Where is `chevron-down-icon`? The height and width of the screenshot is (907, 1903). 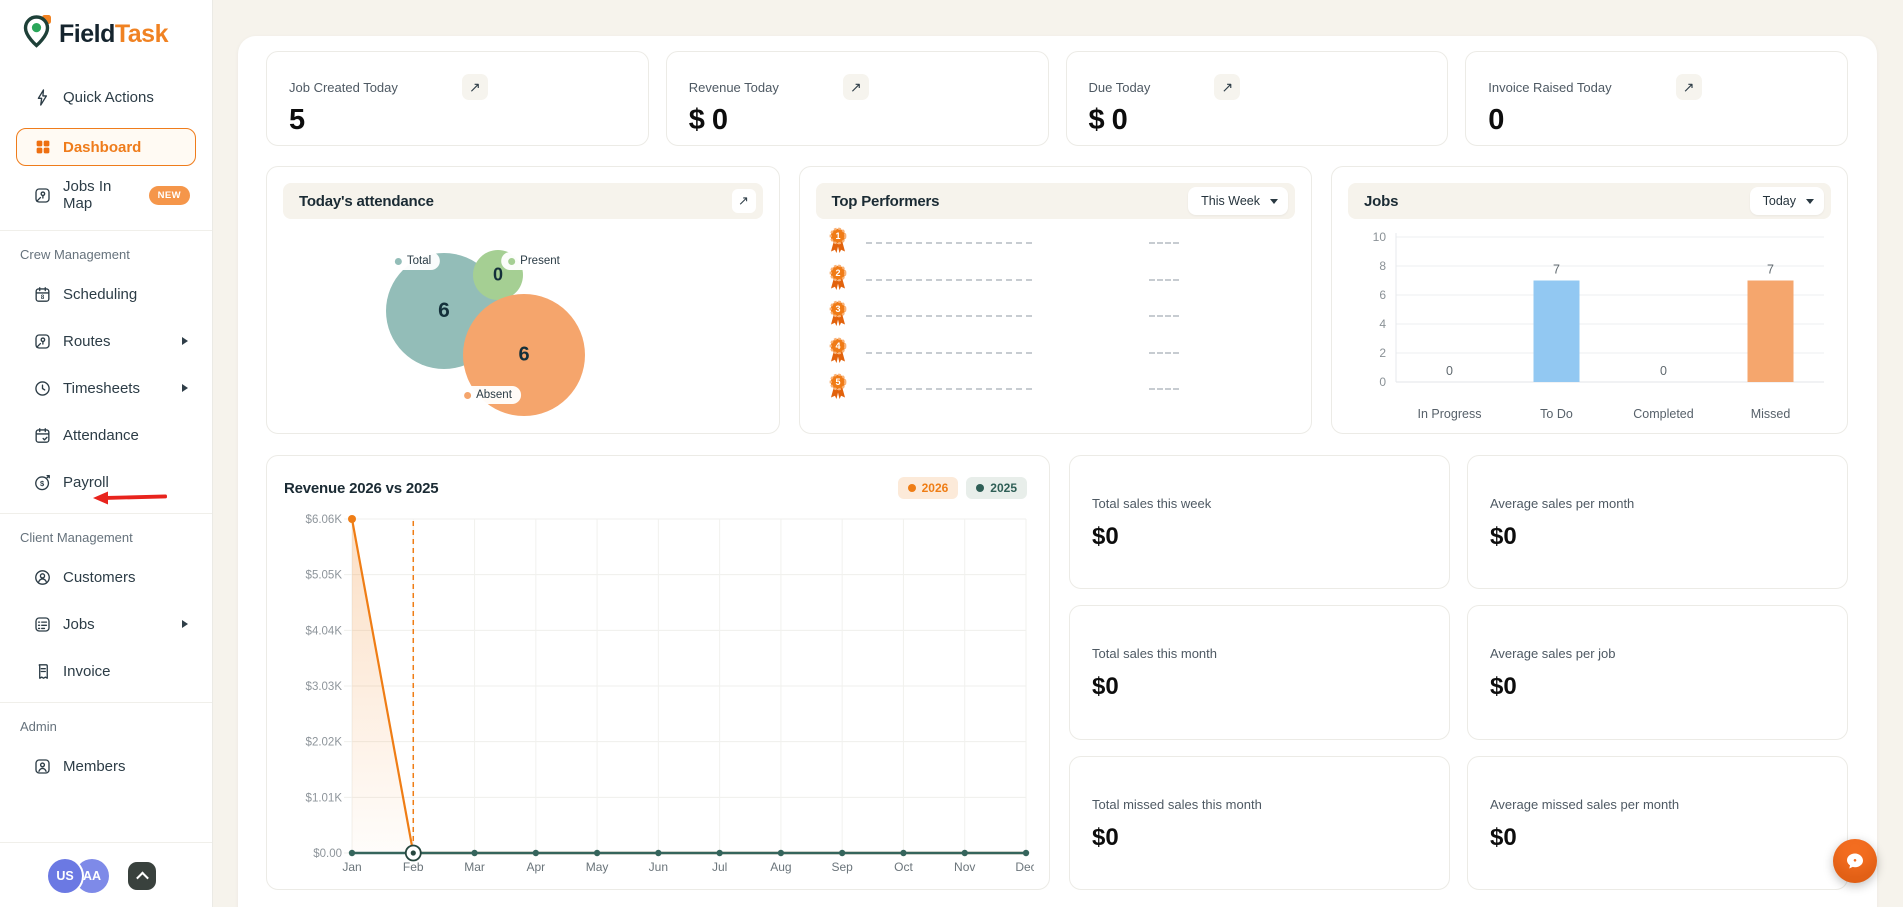 chevron-down-icon is located at coordinates (1810, 201).